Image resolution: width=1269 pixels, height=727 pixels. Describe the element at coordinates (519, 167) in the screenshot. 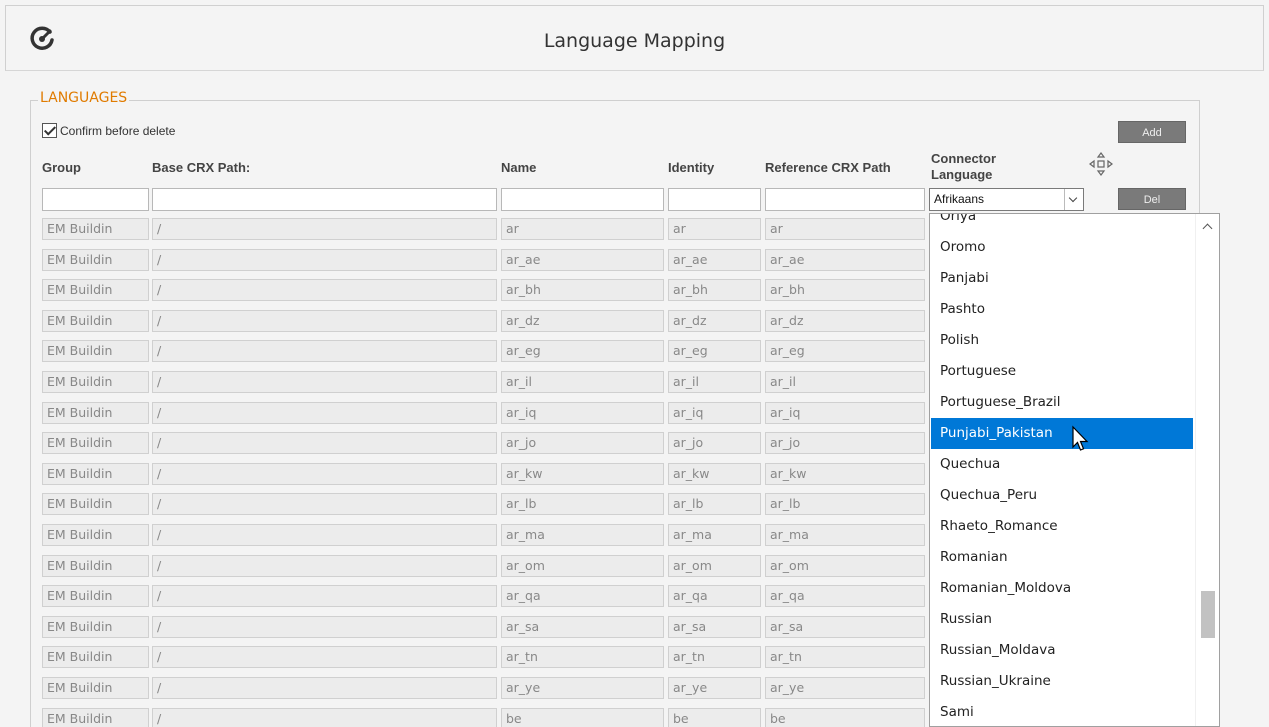

I see `column-header-name: Name` at that location.